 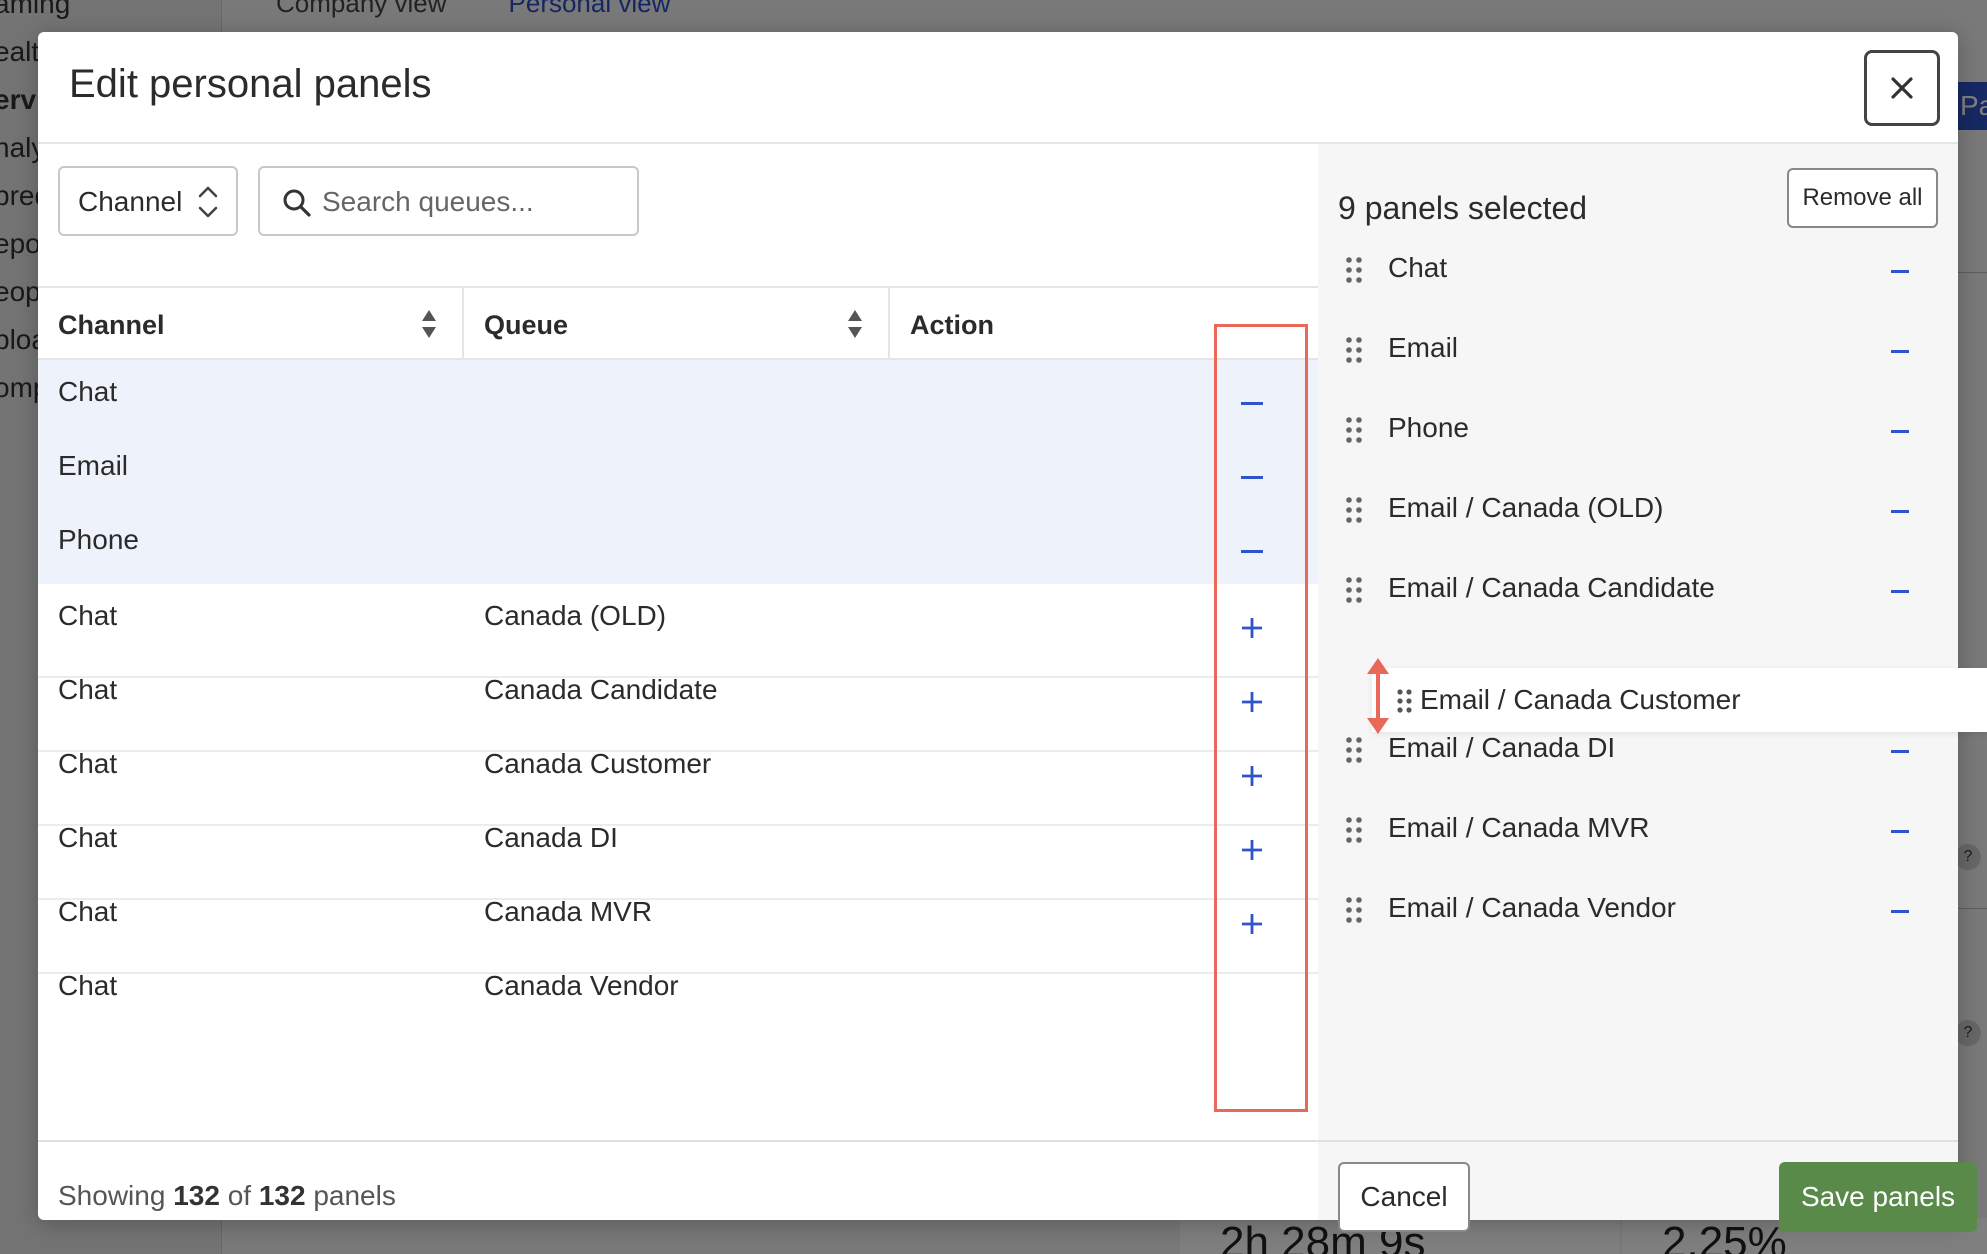 I want to click on search-queues-input, so click(x=472, y=202).